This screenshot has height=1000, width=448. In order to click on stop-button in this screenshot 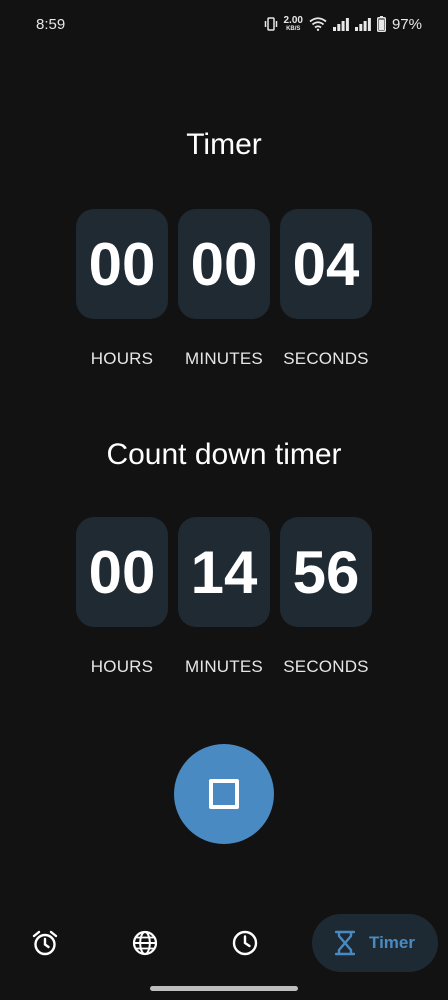, I will do `click(224, 794)`.